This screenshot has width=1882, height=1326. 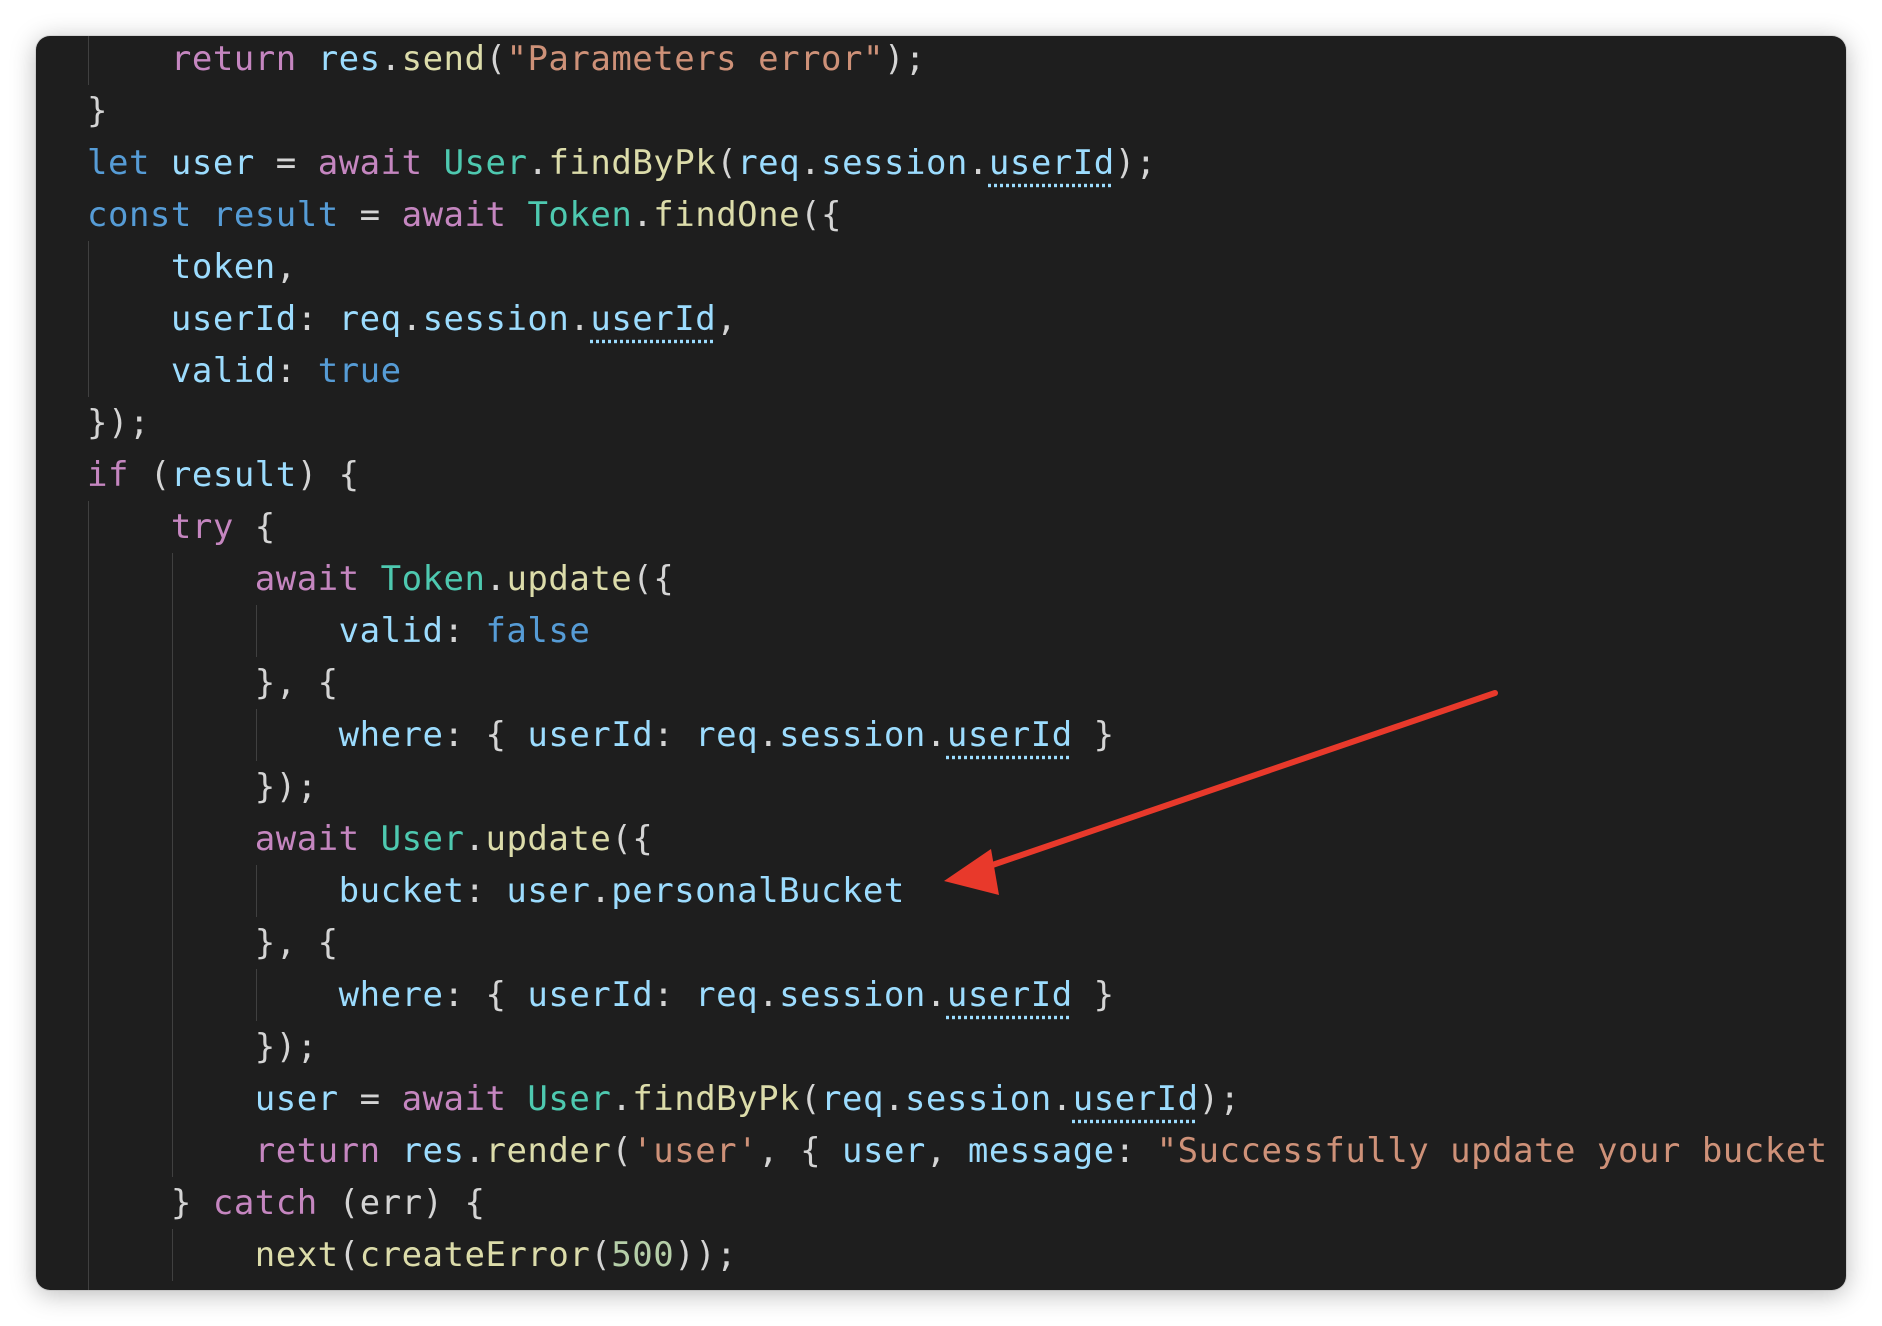 I want to click on code-token: : {, so click(x=485, y=735).